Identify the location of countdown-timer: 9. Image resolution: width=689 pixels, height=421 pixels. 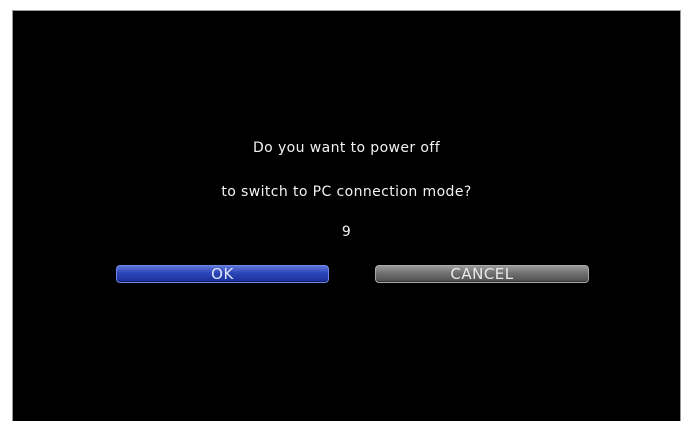
(346, 232).